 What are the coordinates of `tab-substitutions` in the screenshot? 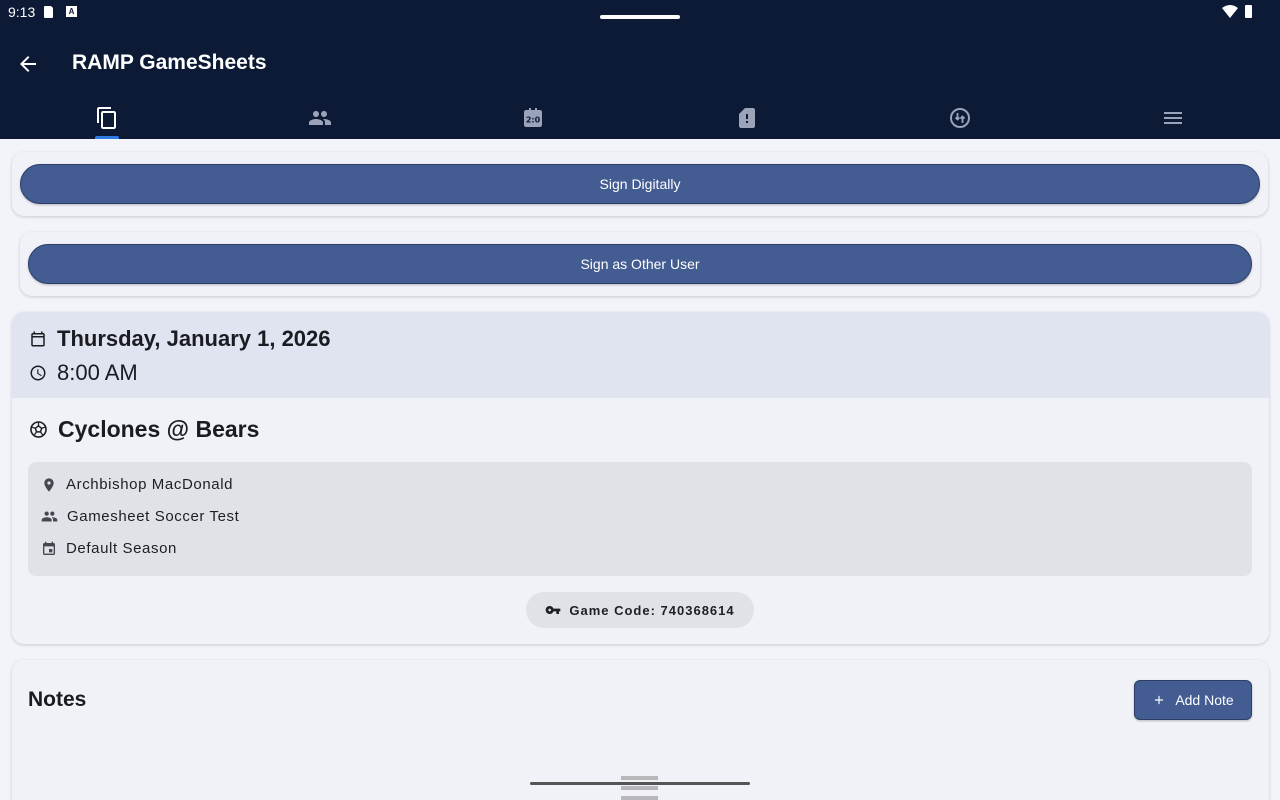 It's located at (959, 117).